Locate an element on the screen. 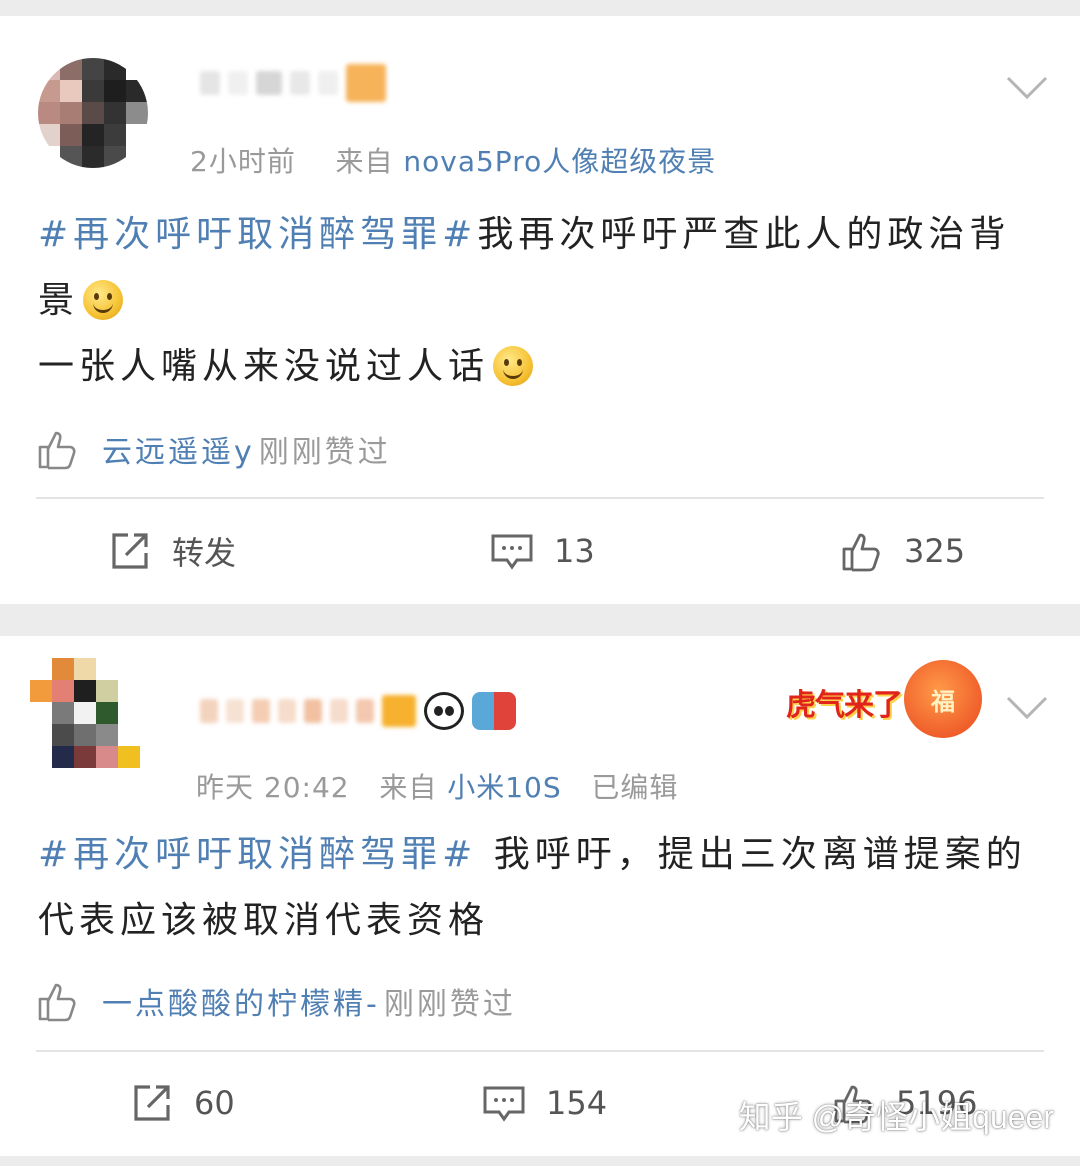 This screenshot has height=1166, width=1080. comment-count: 154 is located at coordinates (577, 1103).